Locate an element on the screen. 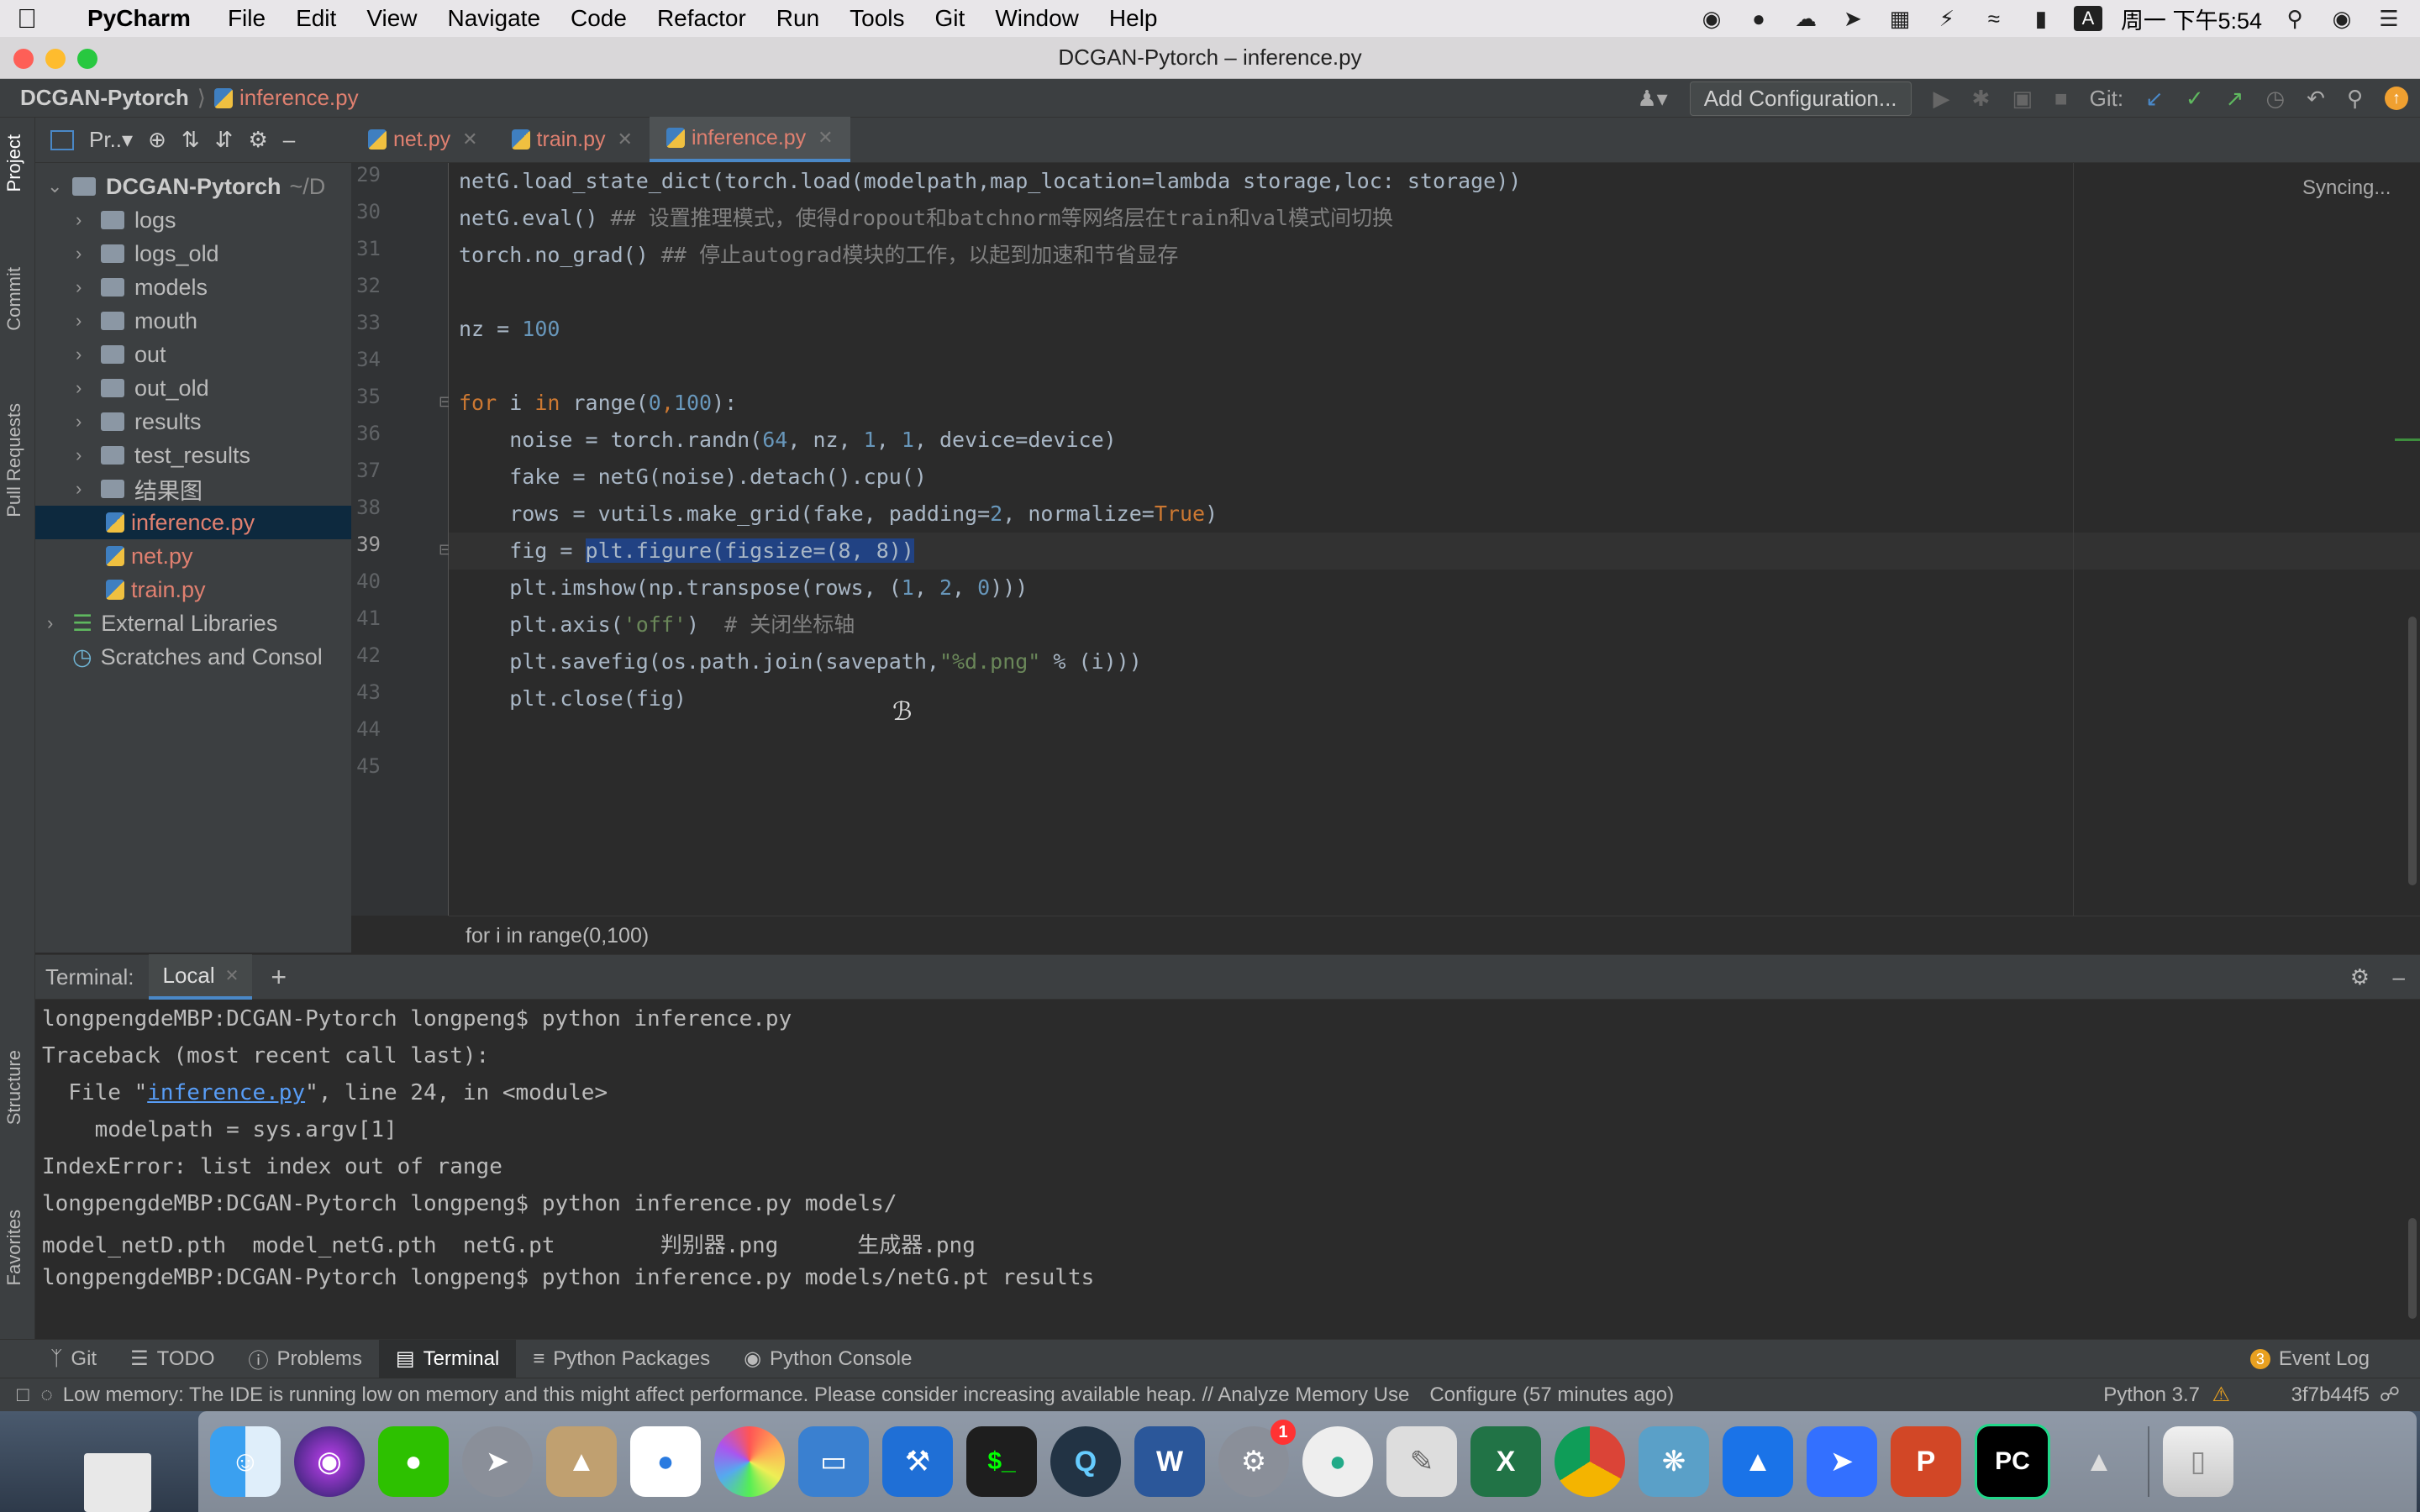 The image size is (2420, 1512). search-everywhere-icon: ⚲ is located at coordinates (2355, 99).